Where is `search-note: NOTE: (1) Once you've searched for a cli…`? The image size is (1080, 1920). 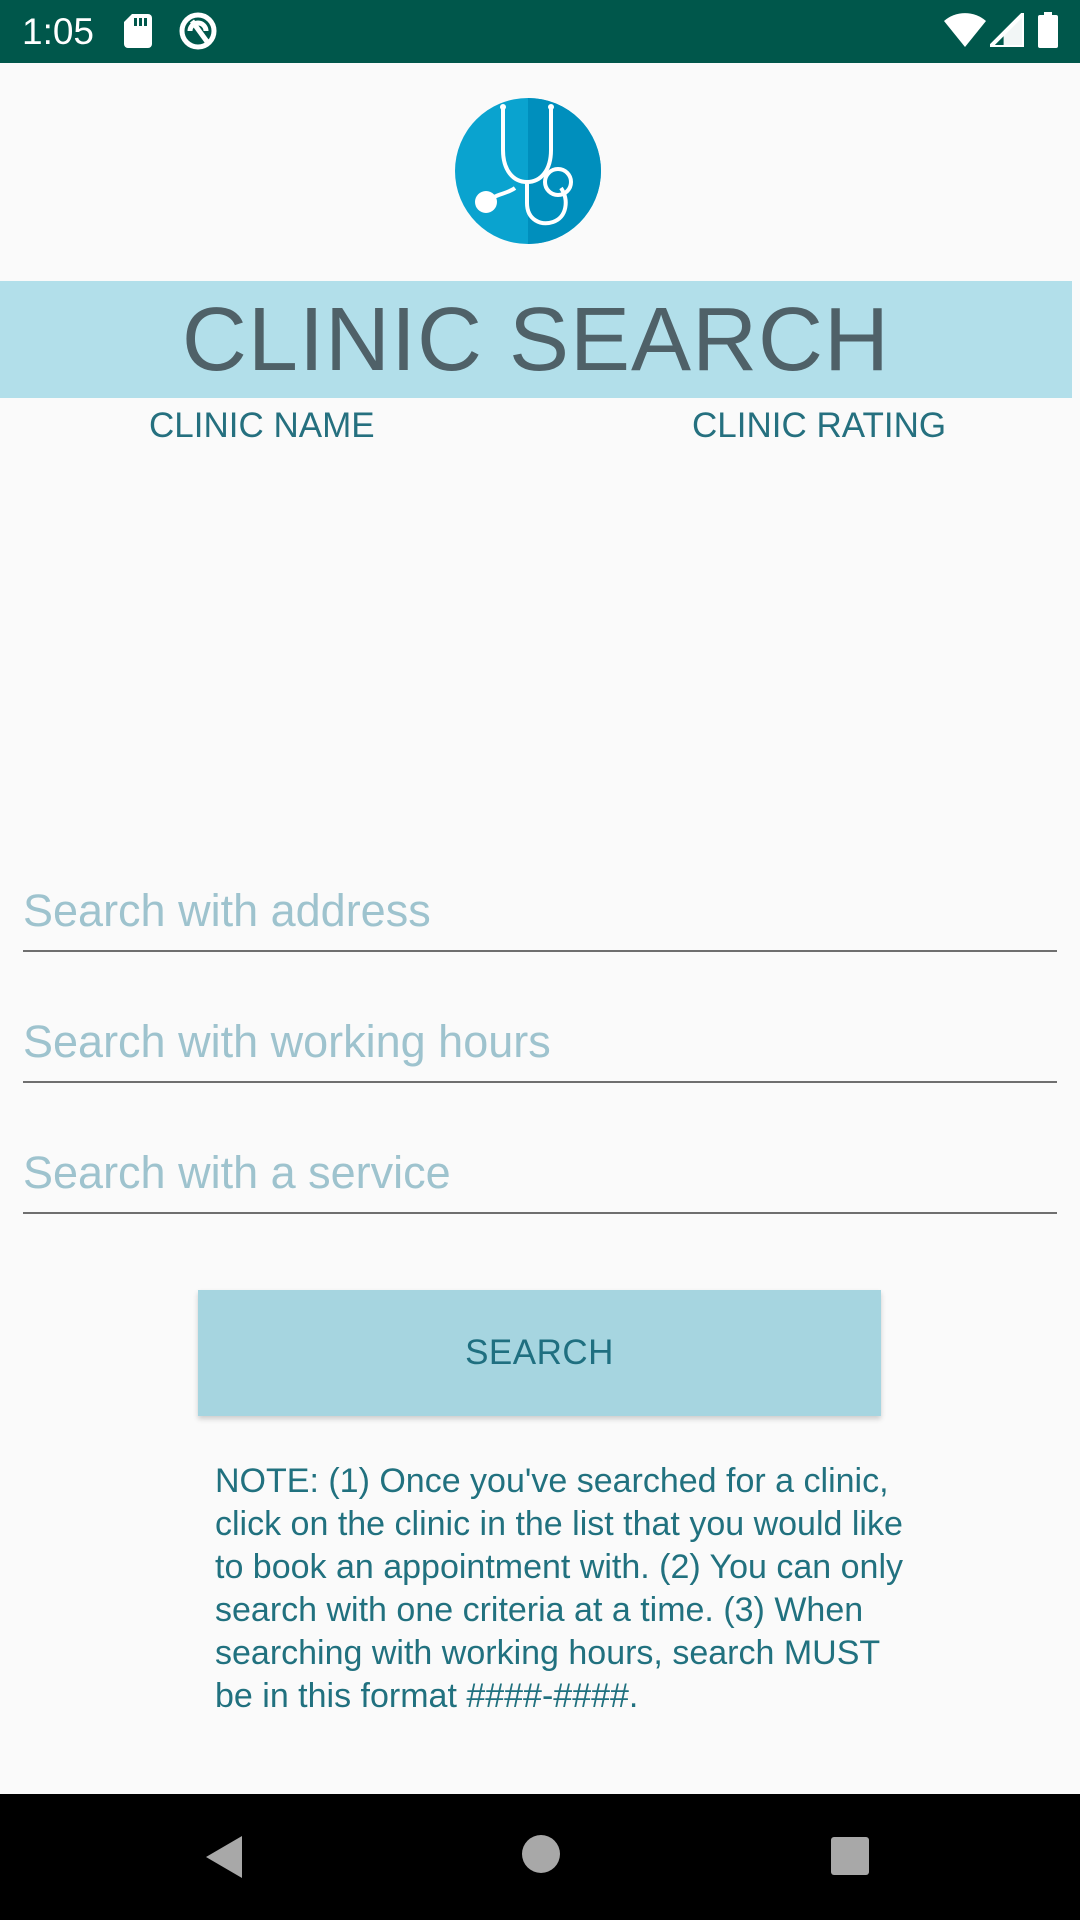 search-note: NOTE: (1) Once you've searched for a cli… is located at coordinates (559, 1588).